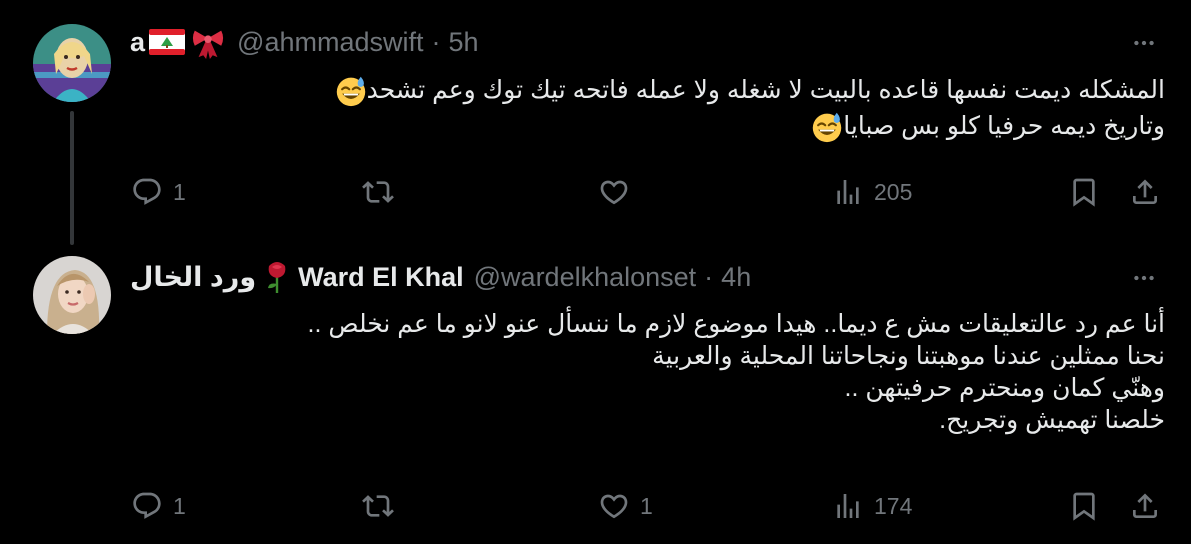 The image size is (1191, 544). I want to click on tweet-header: a @ahmmadswift · 5h, so click(630, 42).